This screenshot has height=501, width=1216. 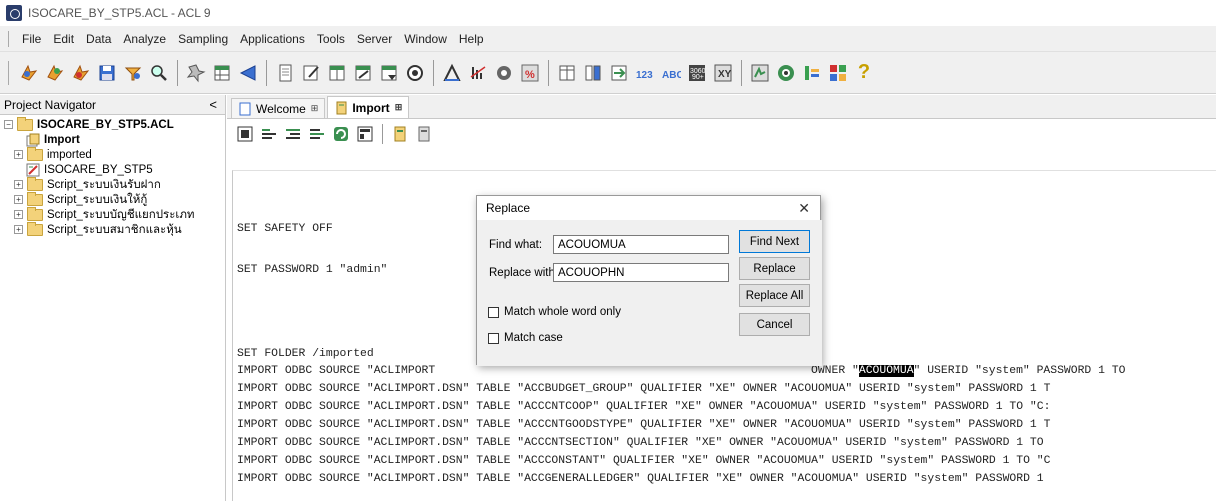 What do you see at coordinates (415, 73) in the screenshot?
I see `expression-icon` at bounding box center [415, 73].